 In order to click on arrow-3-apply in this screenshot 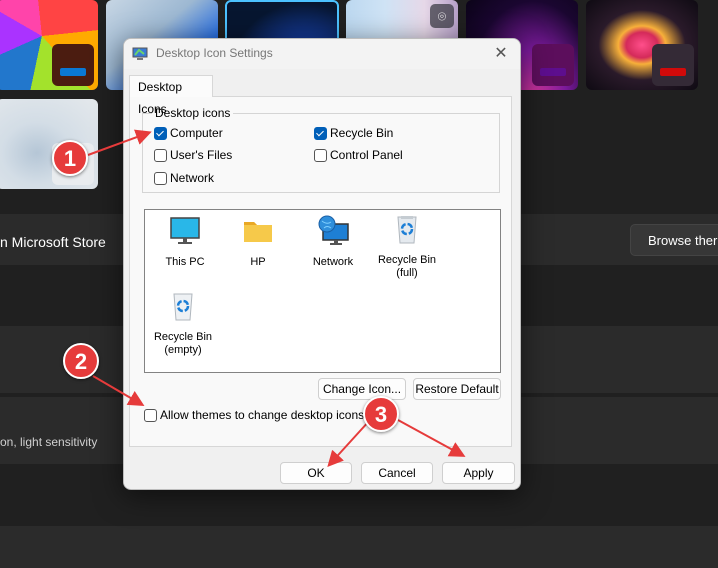, I will do `click(431, 438)`.